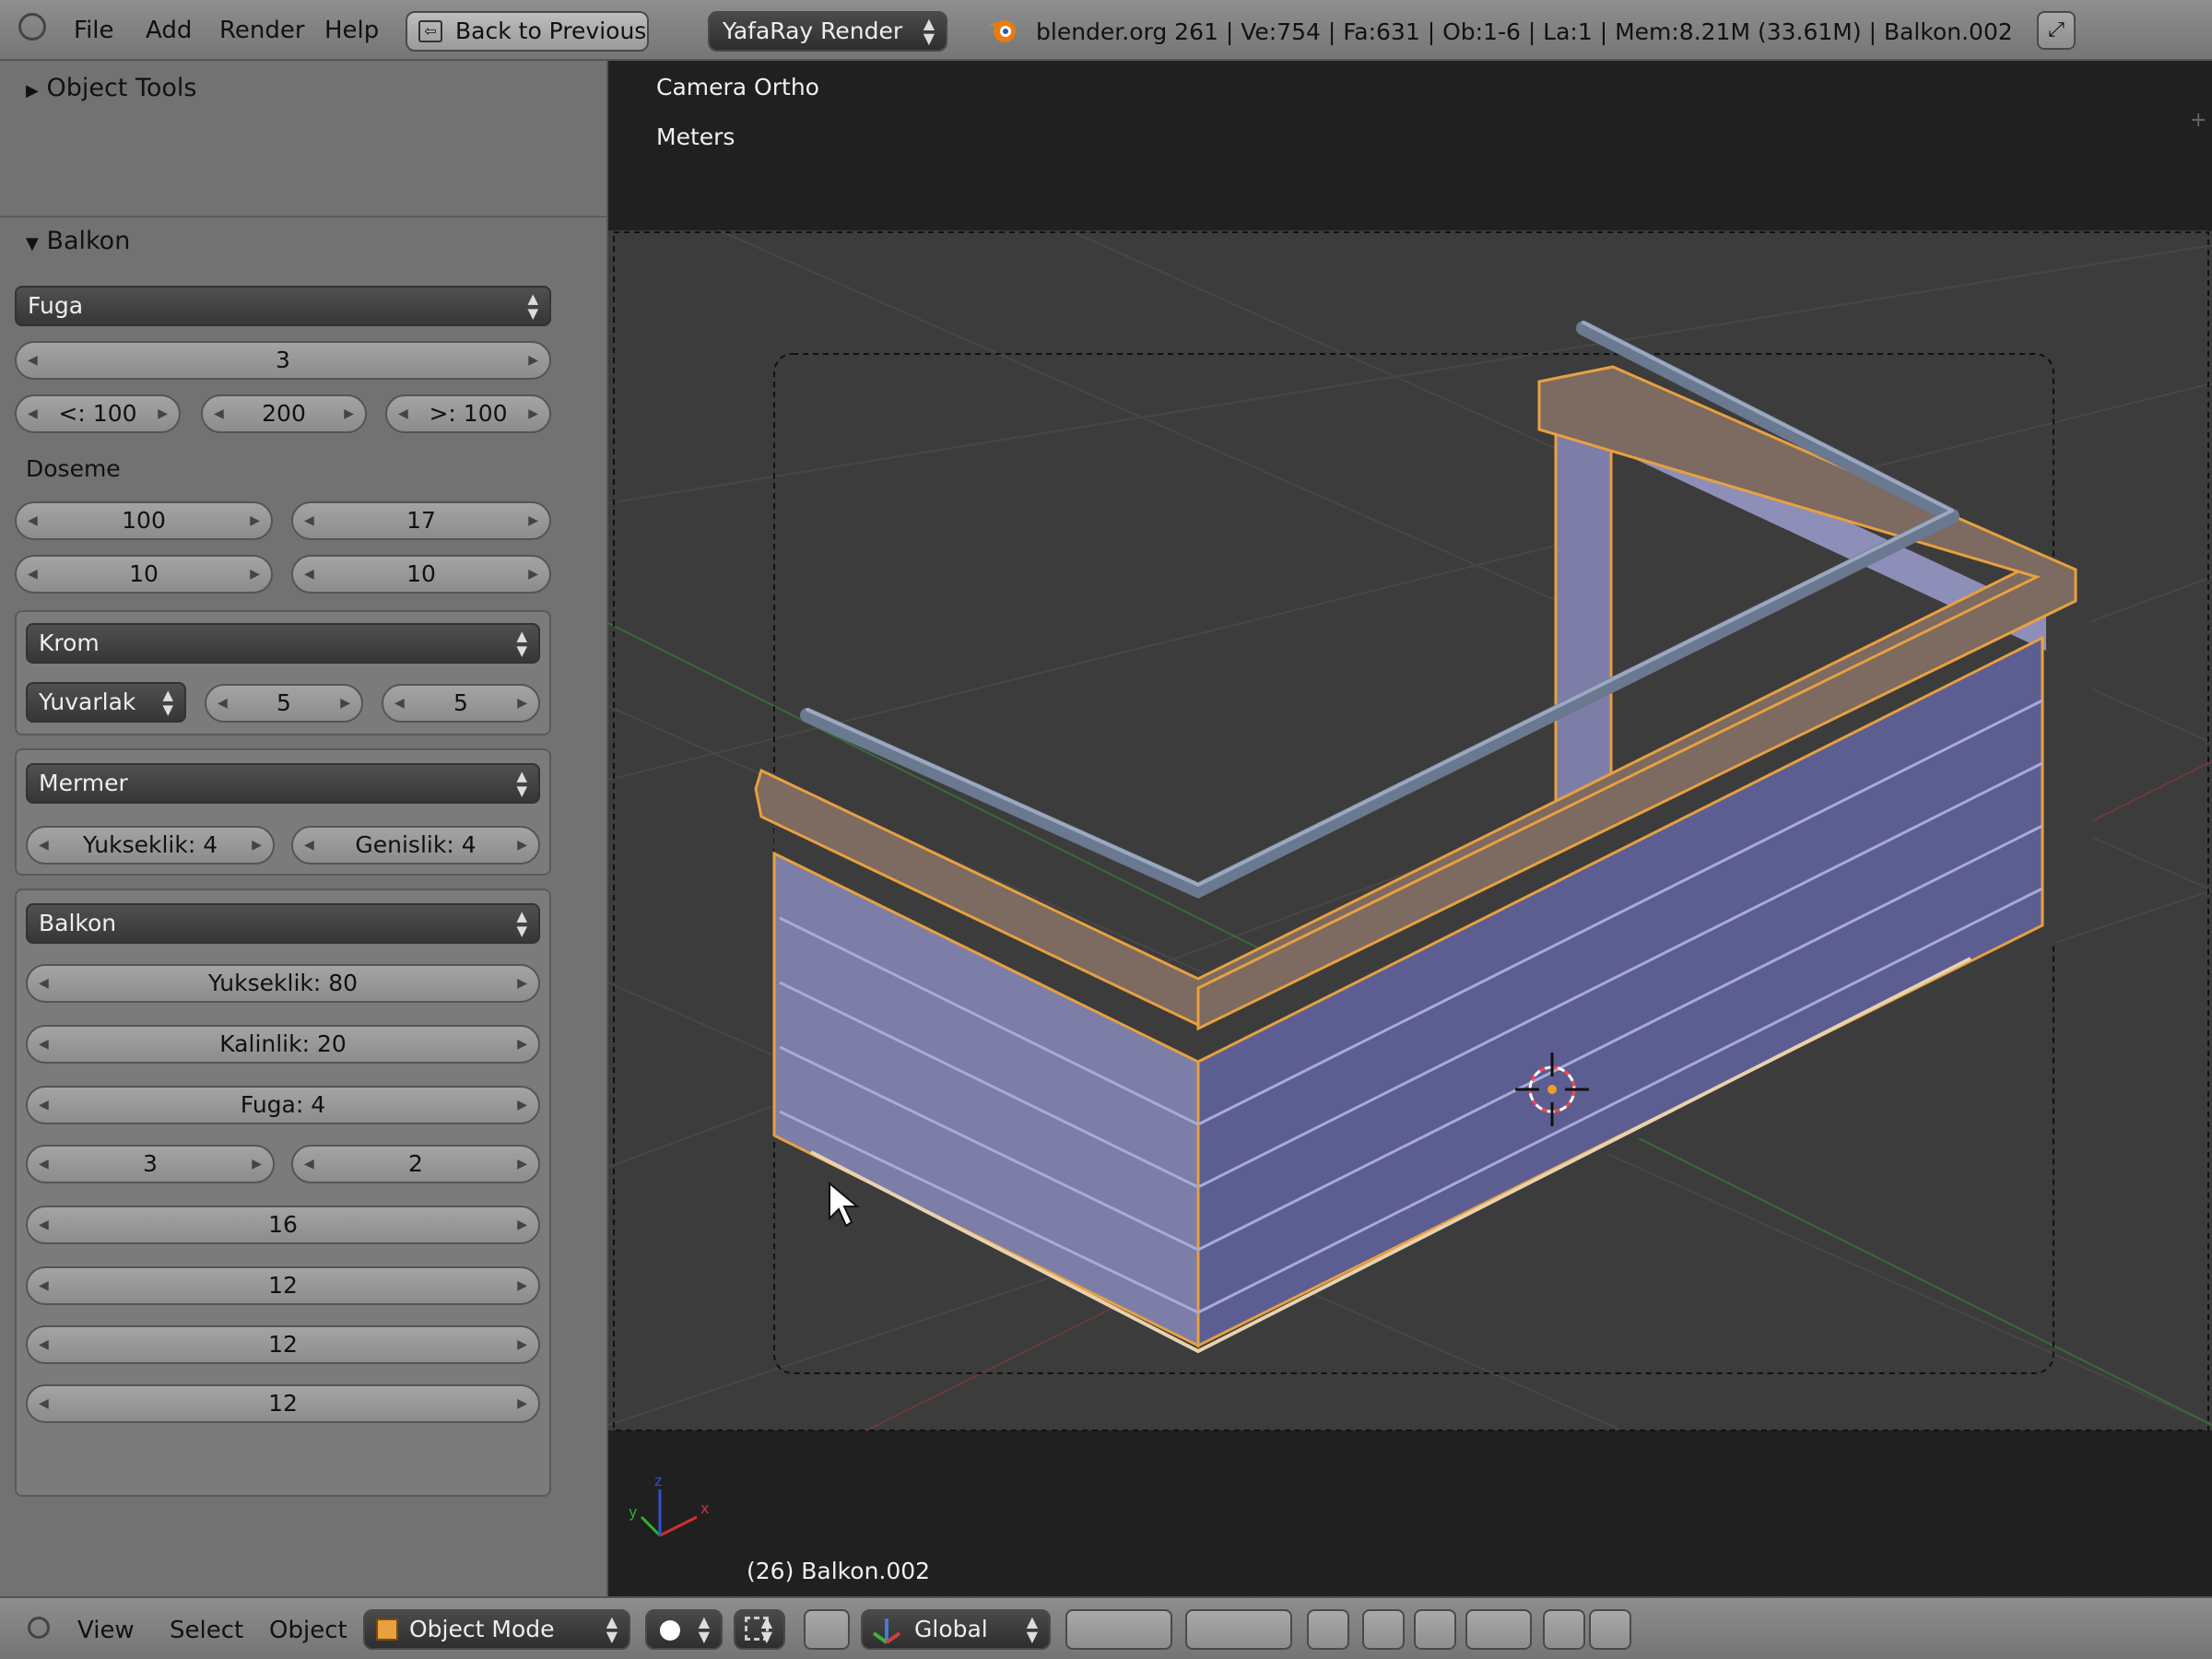 The width and height of the screenshot is (2212, 1659). Describe the element at coordinates (1498, 1629) in the screenshot. I see `snap-element-select` at that location.